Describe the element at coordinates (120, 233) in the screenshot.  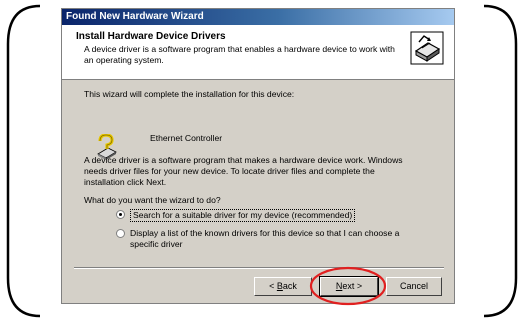
I see `radio-display-list` at that location.